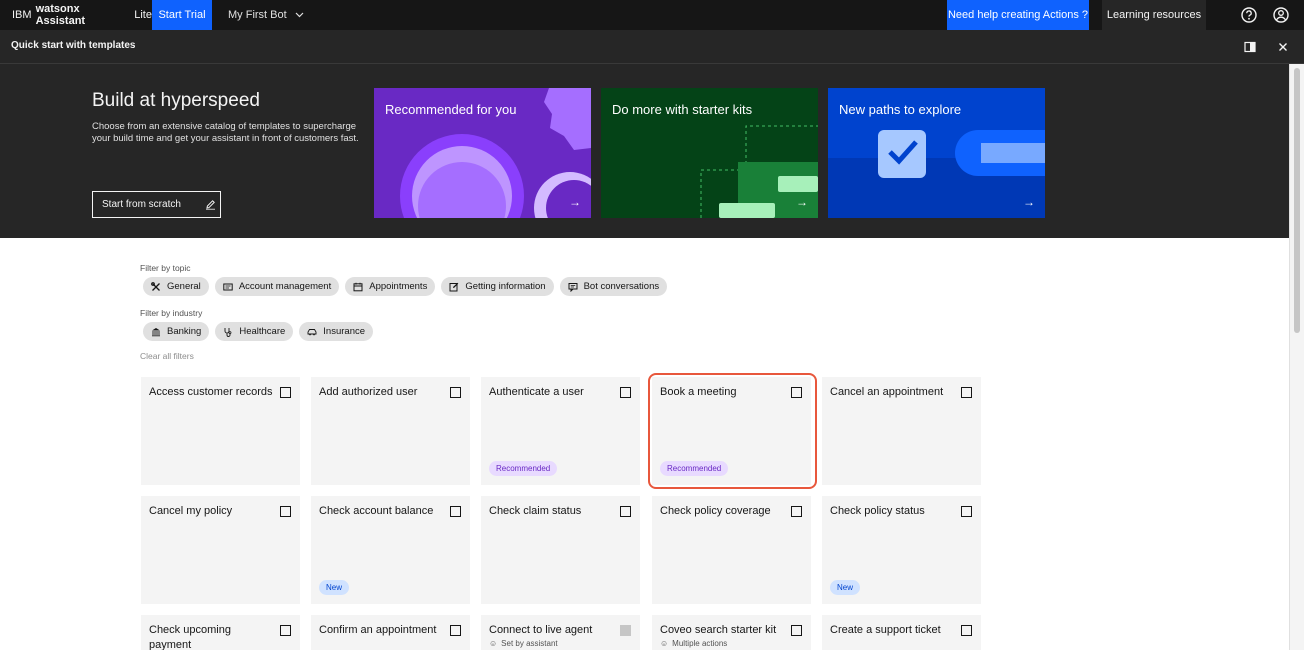 The height and width of the screenshot is (650, 1304). I want to click on template-name: Check account balance, so click(376, 511).